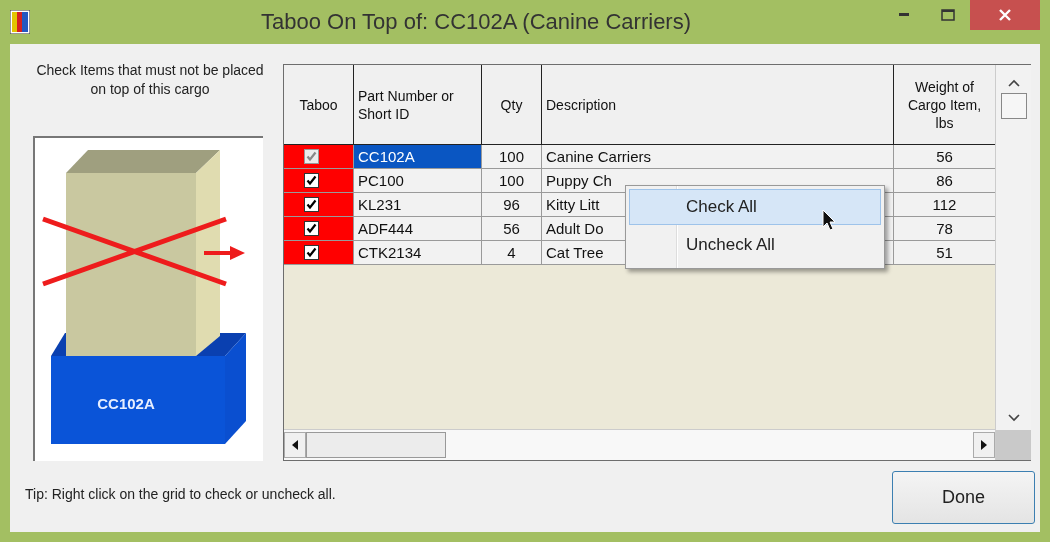 This screenshot has height=542, width=1050. I want to click on table-cell: CC102A, so click(418, 157).